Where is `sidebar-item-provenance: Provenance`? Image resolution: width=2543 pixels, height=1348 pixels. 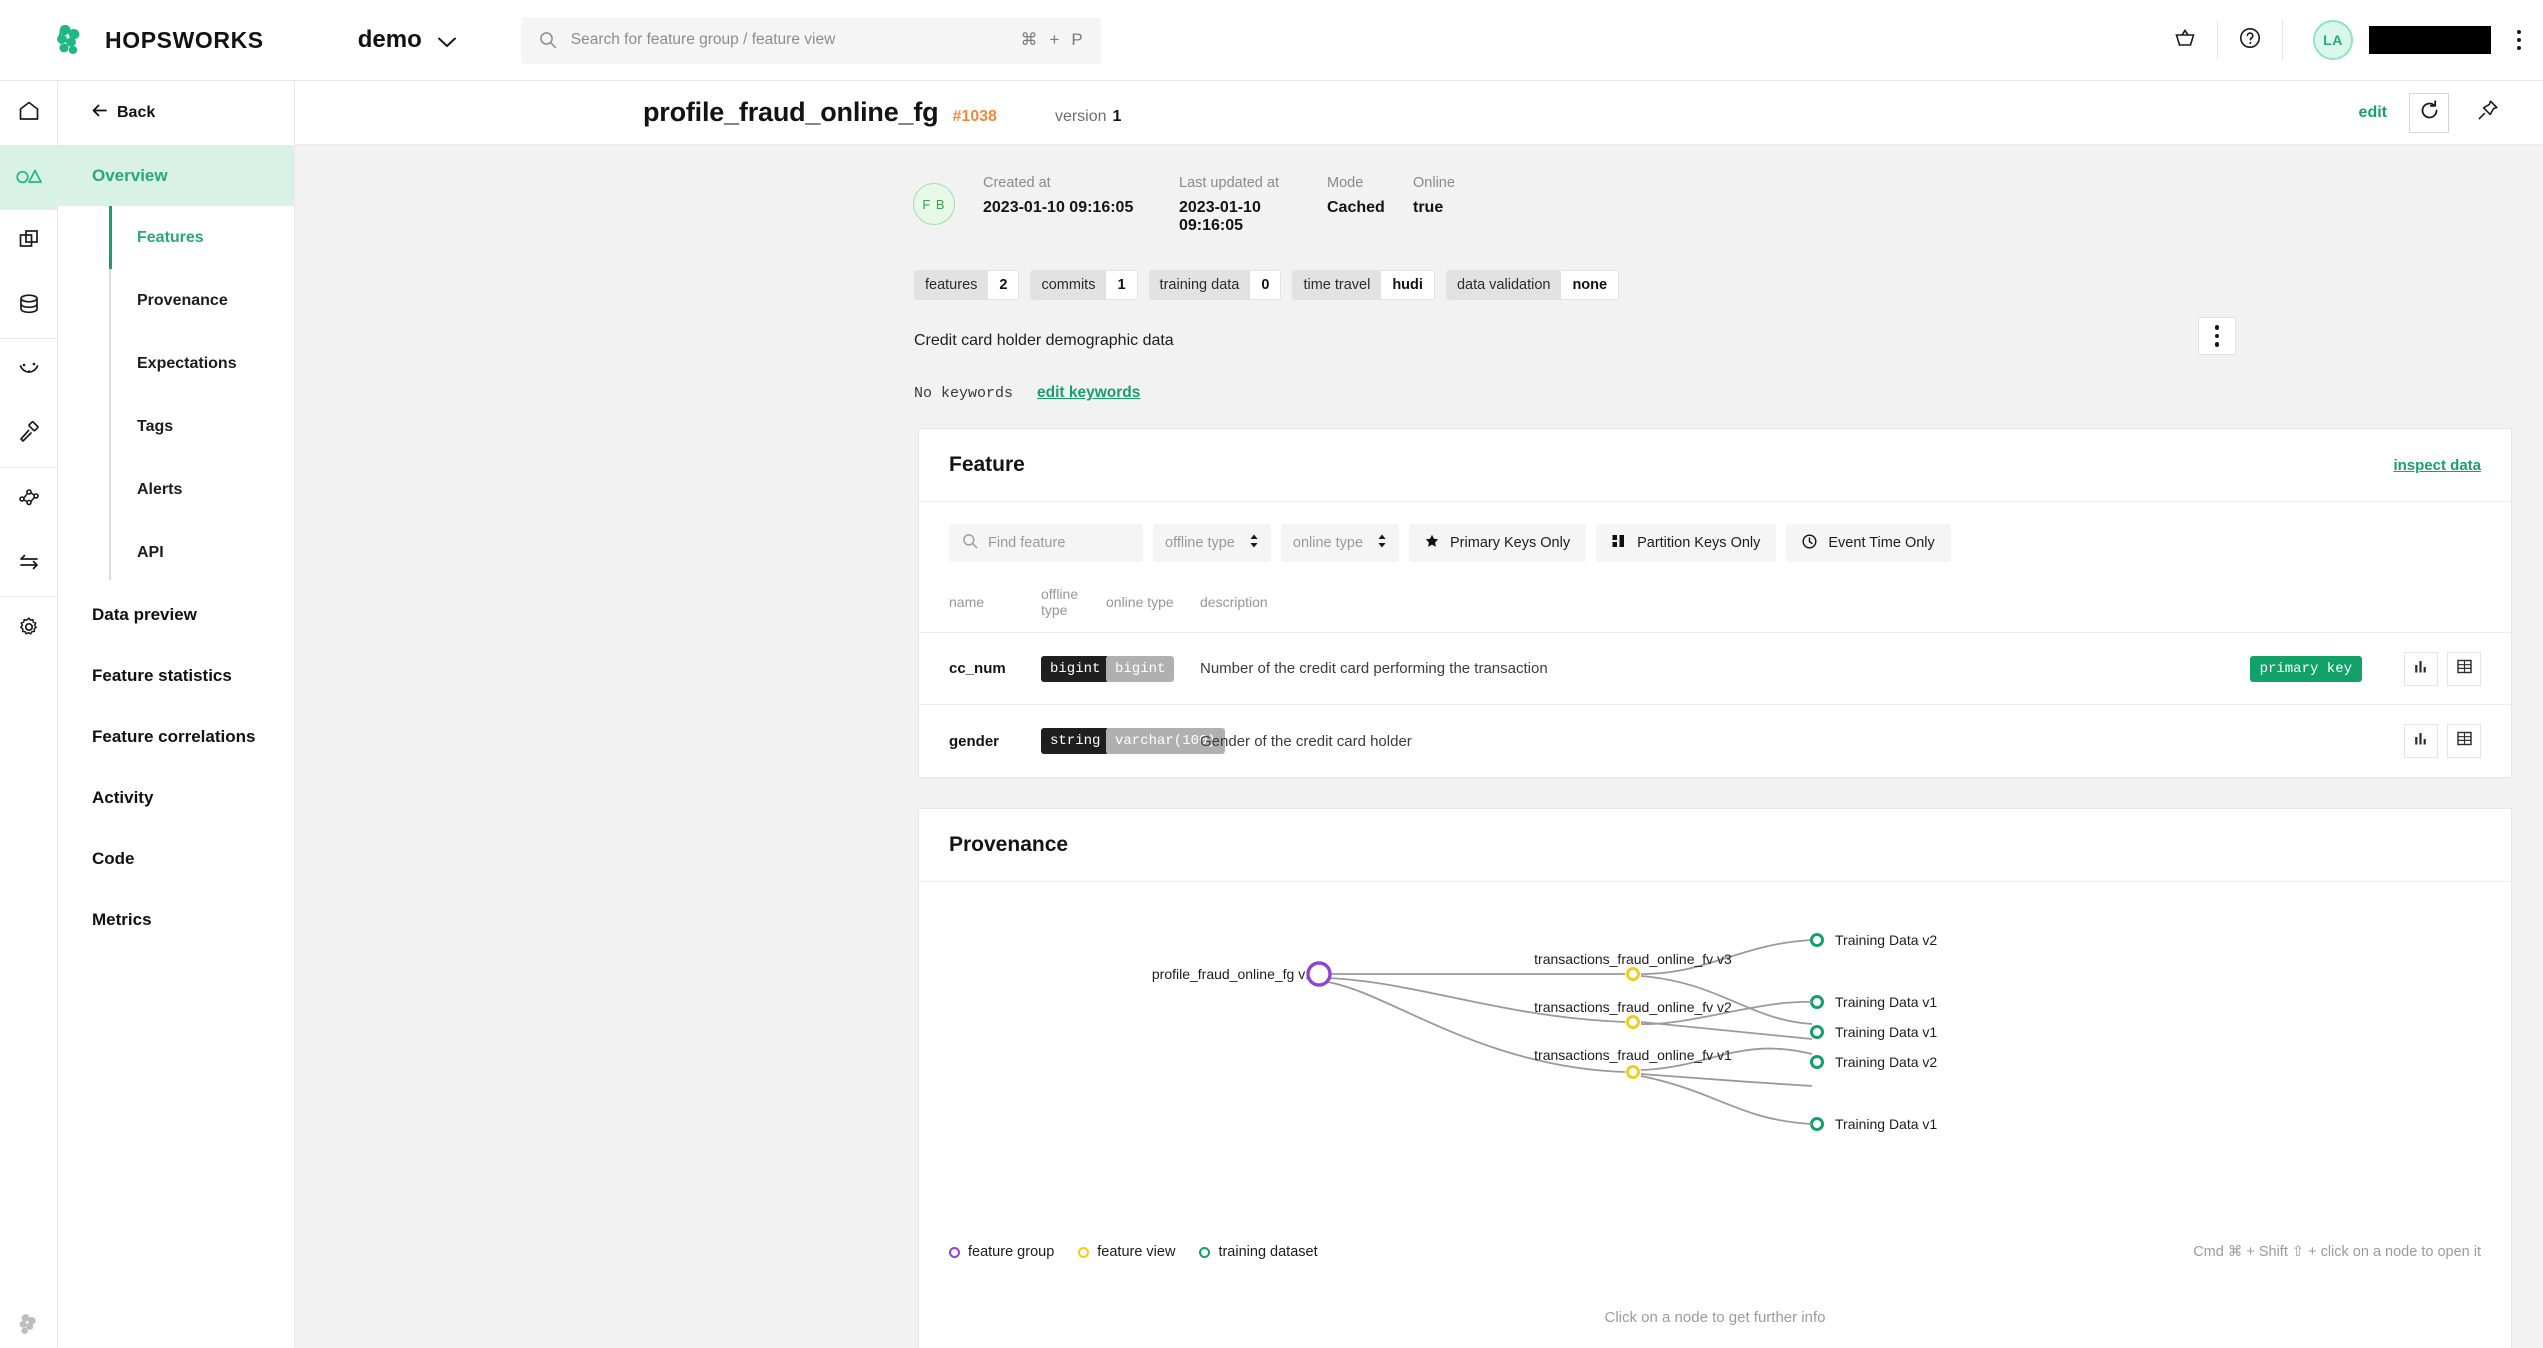 sidebar-item-provenance: Provenance is located at coordinates (176, 300).